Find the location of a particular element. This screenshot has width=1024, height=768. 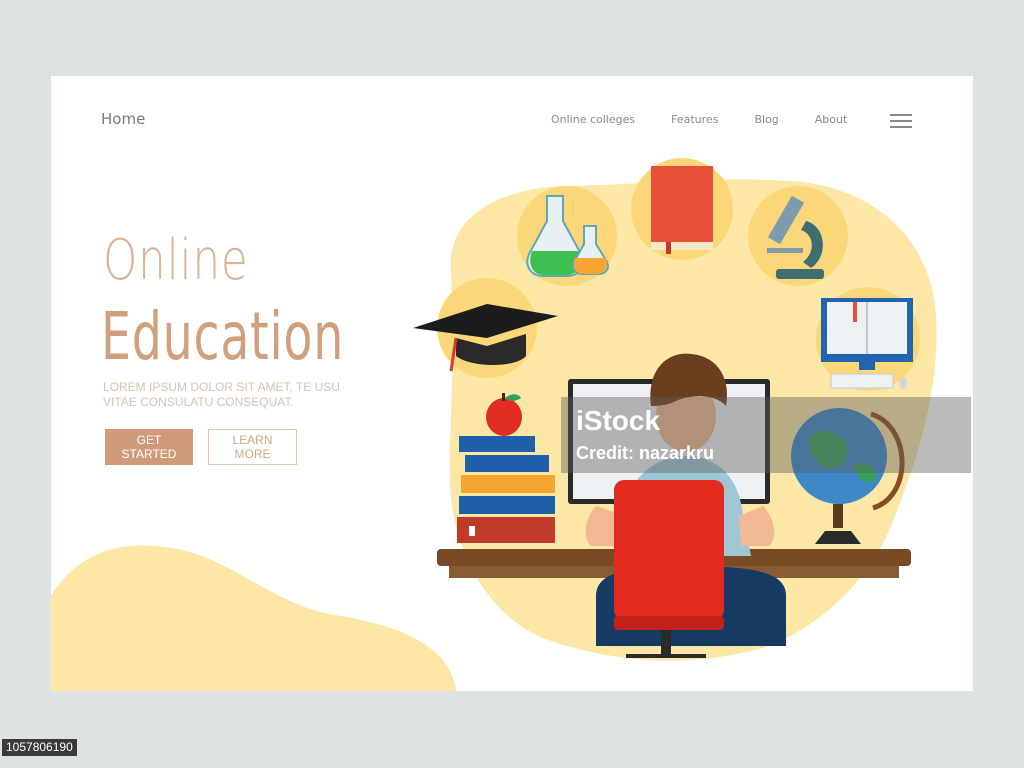

microscope-icon is located at coordinates (798, 236).